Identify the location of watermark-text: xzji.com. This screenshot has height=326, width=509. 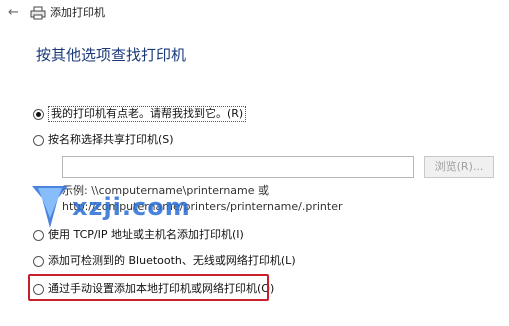
(131, 207).